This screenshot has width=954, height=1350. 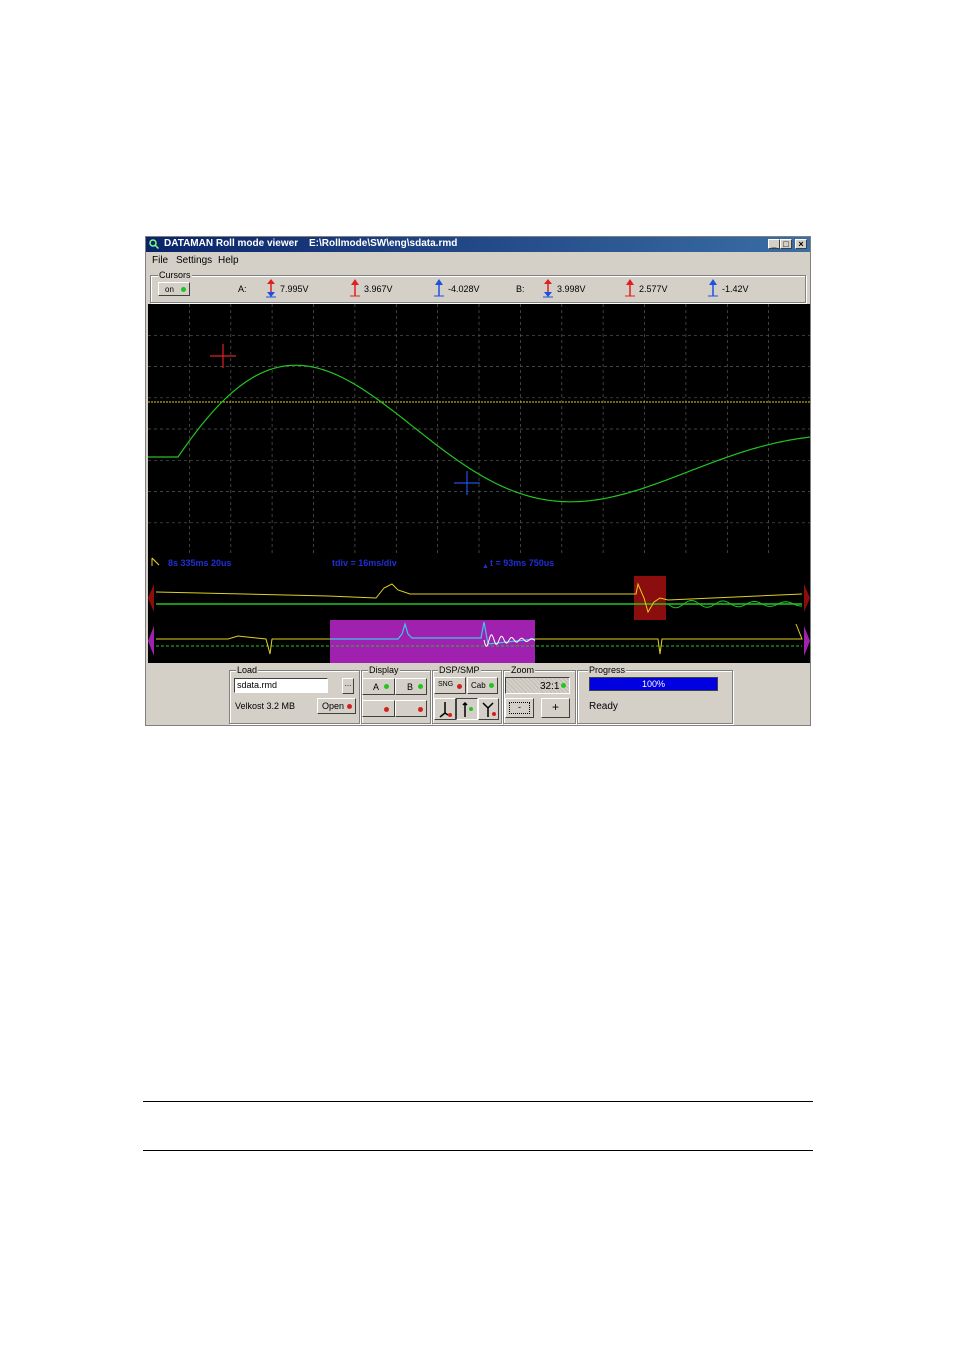 I want to click on zoom-led, so click(x=563, y=685).